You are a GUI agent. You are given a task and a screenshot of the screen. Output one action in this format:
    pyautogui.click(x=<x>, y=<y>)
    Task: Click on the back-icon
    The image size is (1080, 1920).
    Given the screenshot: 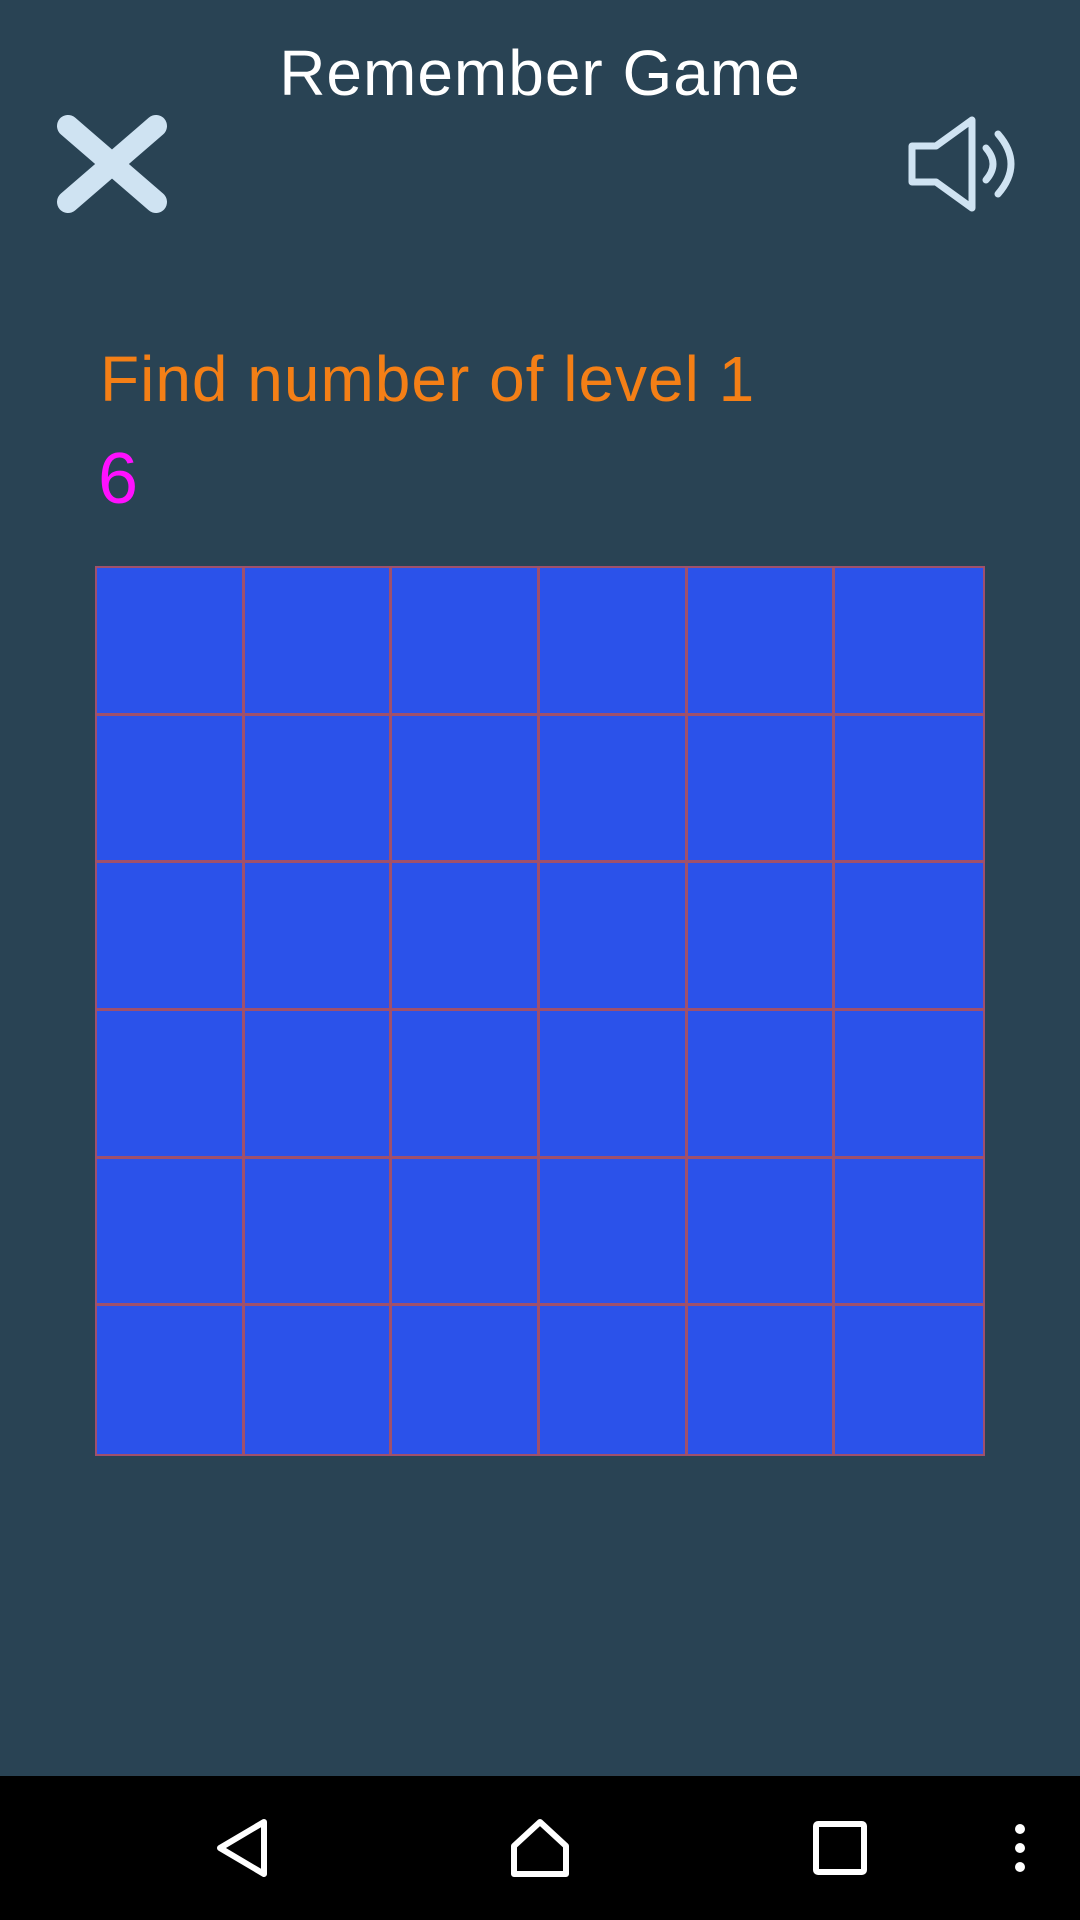 What is the action you would take?
    pyautogui.click(x=242, y=1848)
    